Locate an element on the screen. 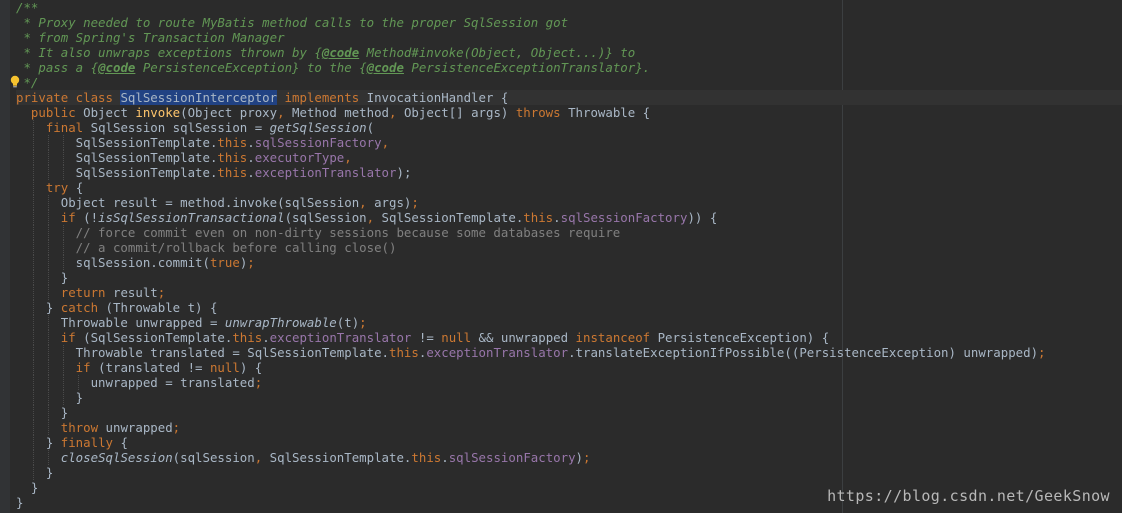  code-line: return result; is located at coordinates (569, 292).